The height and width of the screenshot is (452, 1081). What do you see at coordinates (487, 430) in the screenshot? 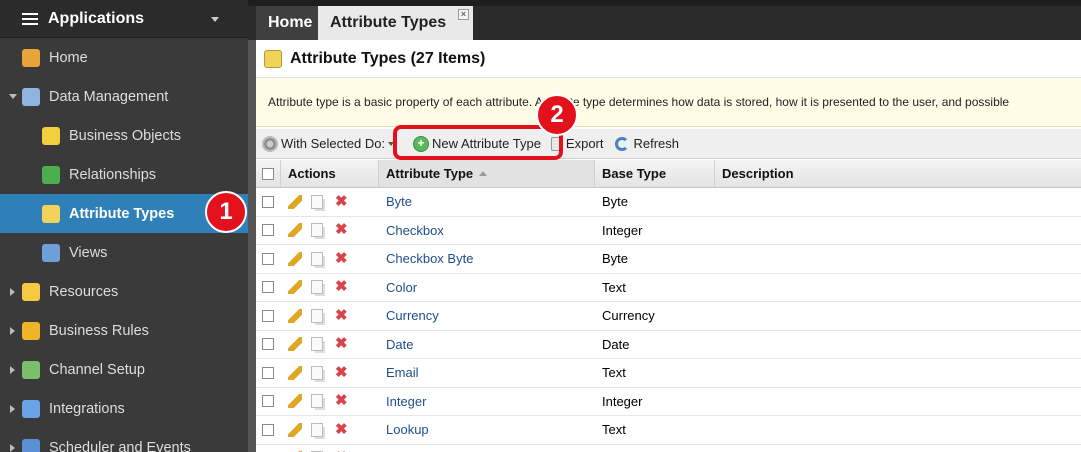
I see `attribute-type-cell: Lookup` at bounding box center [487, 430].